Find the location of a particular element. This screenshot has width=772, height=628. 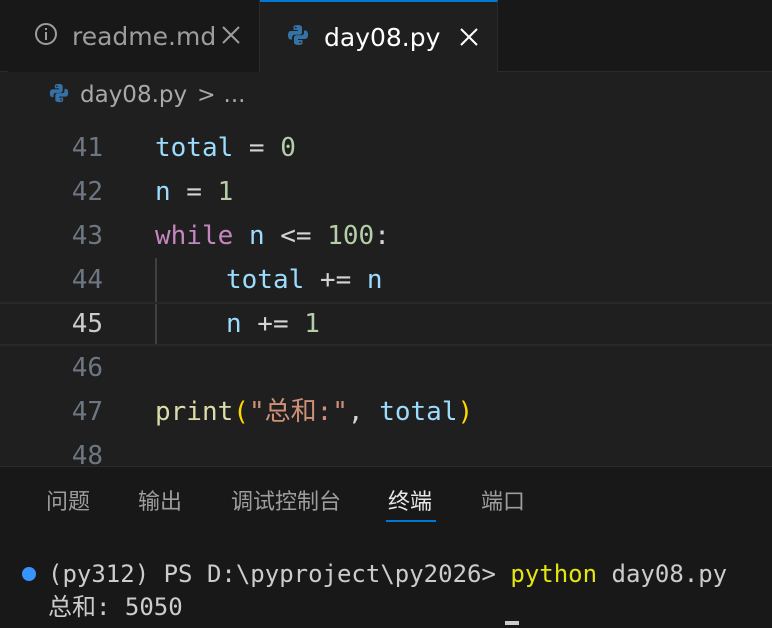

breadcrumb-file: day08.py is located at coordinates (133, 95).